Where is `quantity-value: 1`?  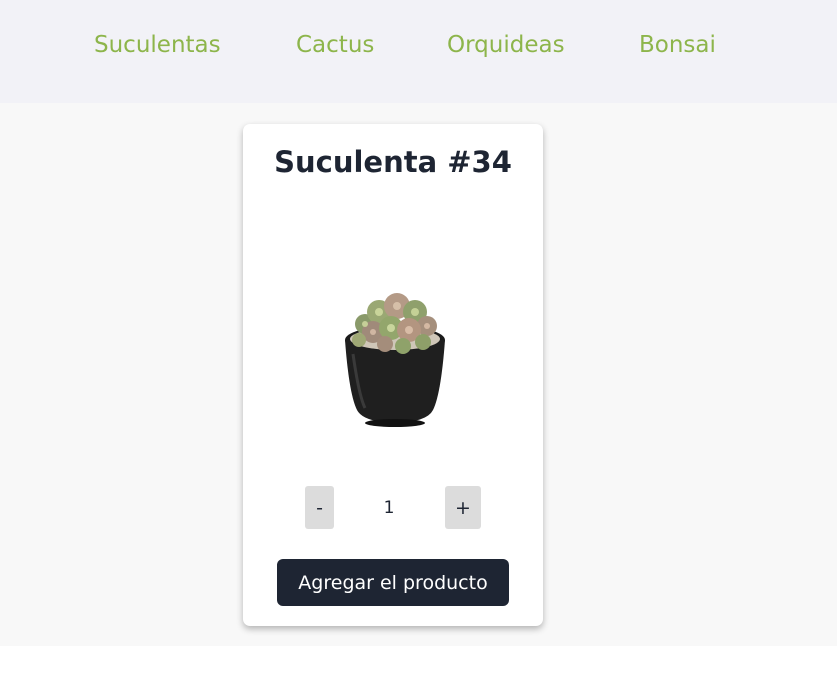 quantity-value: 1 is located at coordinates (389, 508).